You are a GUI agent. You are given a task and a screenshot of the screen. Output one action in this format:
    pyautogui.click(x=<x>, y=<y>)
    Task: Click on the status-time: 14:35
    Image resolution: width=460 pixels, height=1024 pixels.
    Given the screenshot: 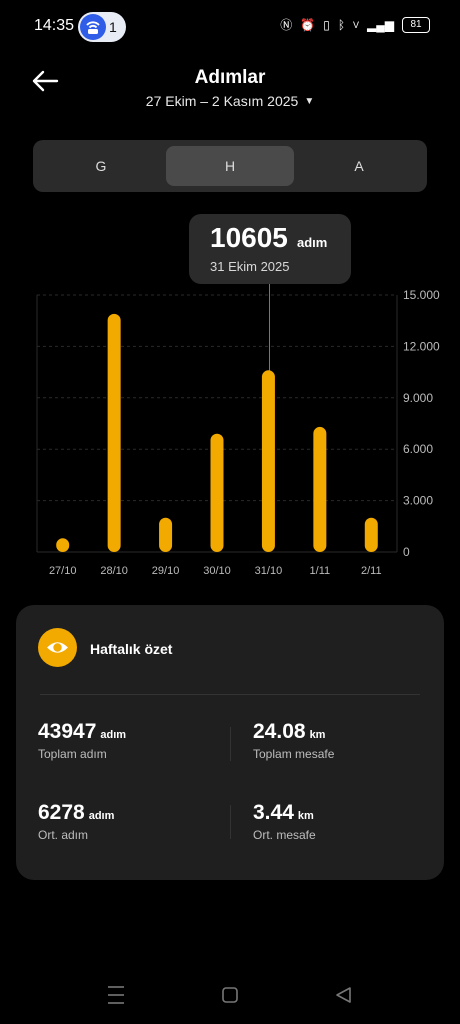 What is the action you would take?
    pyautogui.click(x=54, y=25)
    